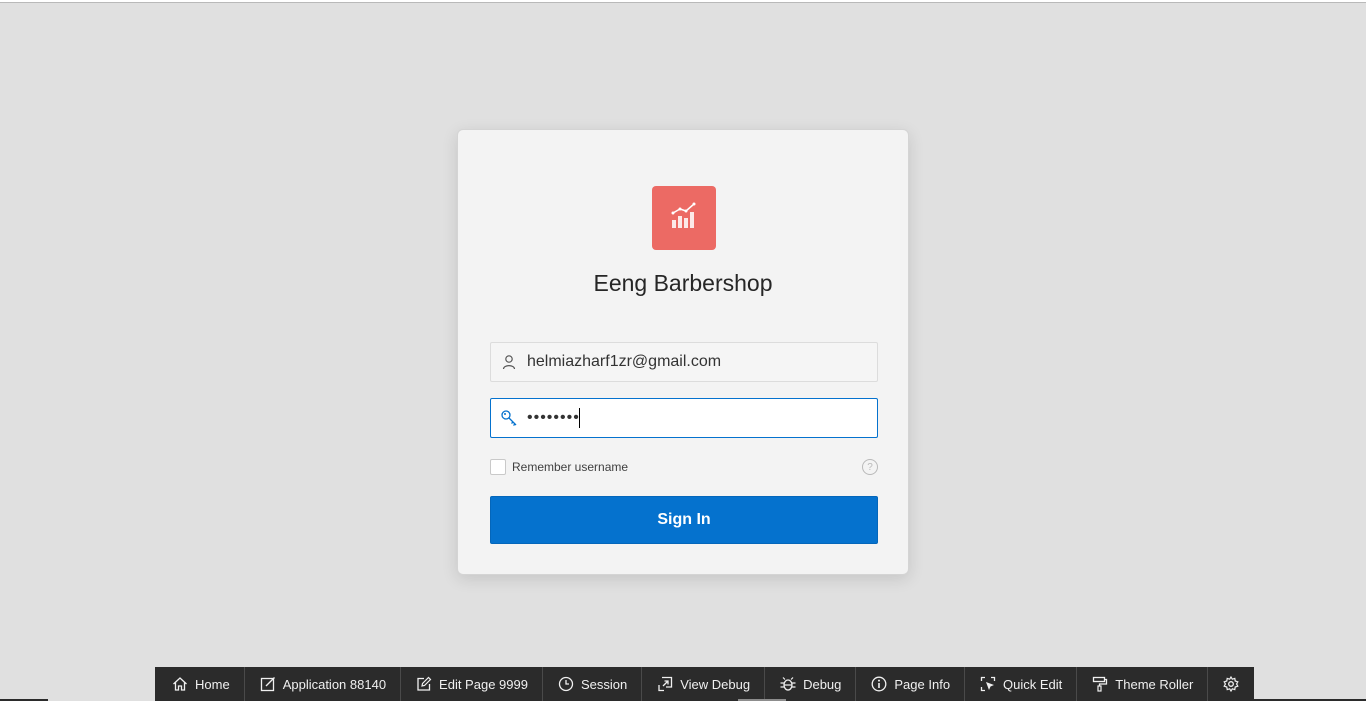 The image size is (1366, 701). I want to click on toolbar-edit-page: Edit Page 9999, so click(472, 684).